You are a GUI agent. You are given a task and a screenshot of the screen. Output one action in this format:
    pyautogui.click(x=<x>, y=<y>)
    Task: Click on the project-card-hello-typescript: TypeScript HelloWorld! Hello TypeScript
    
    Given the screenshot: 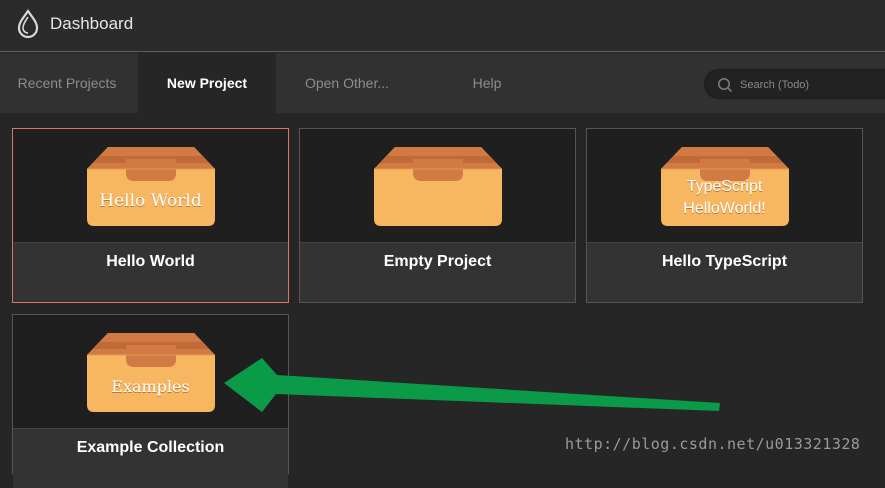 What is the action you would take?
    pyautogui.click(x=724, y=215)
    